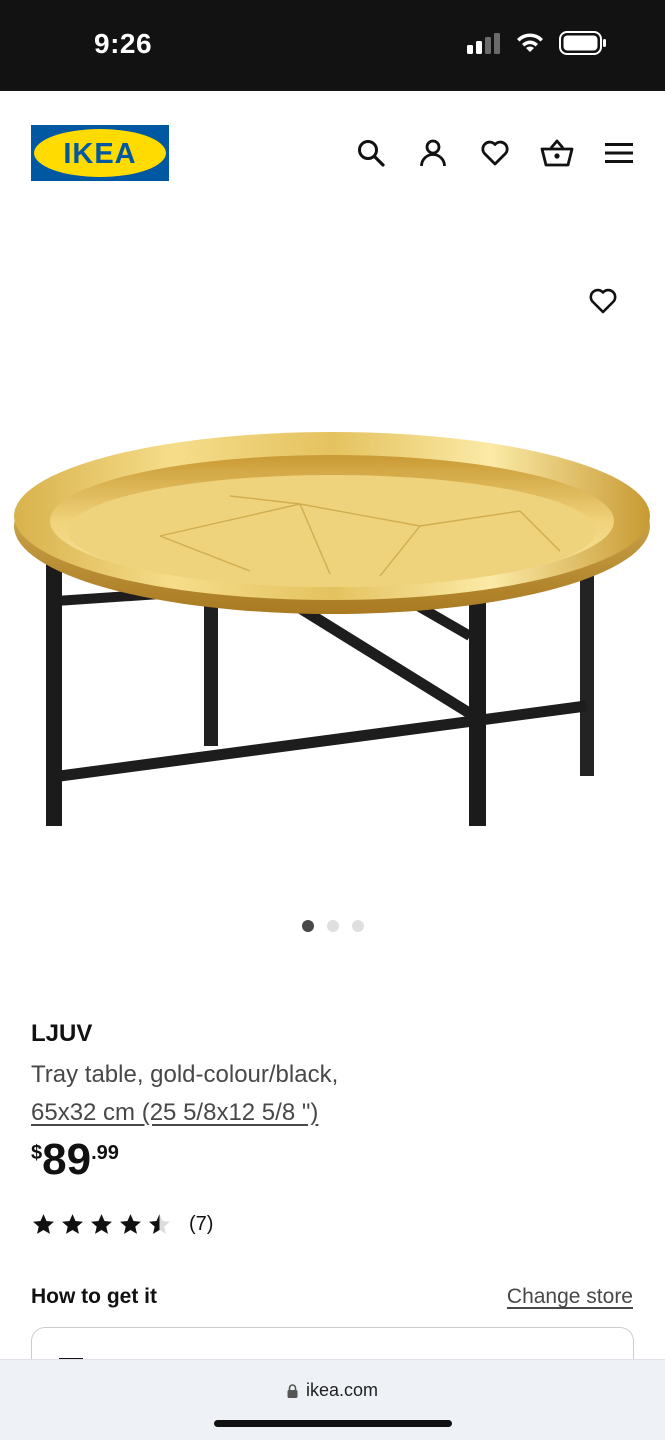 This screenshot has width=665, height=1440. I want to click on price-decimal: .99, so click(105, 1153).